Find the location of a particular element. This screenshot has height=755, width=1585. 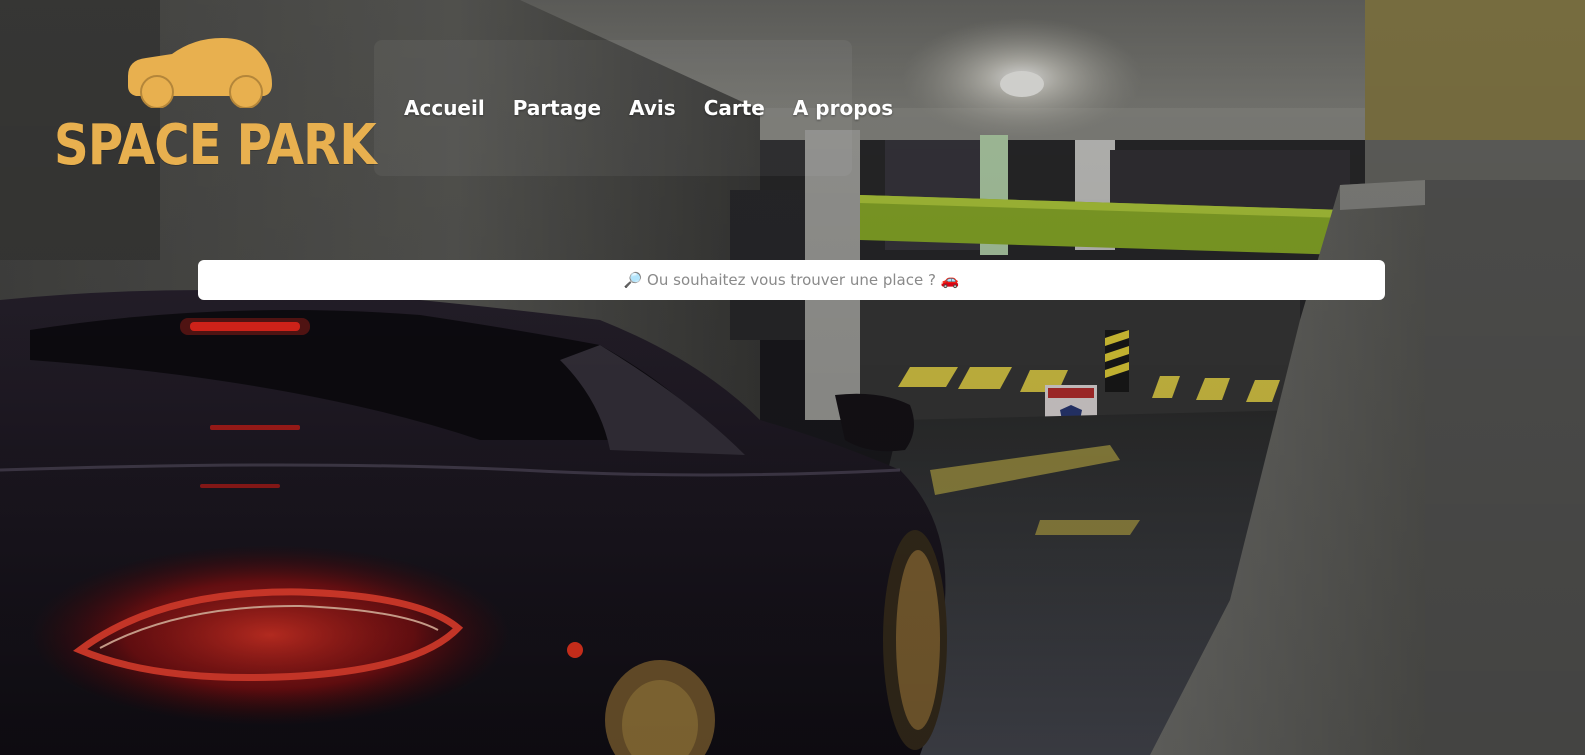

main-nav: Accueil Partage Avis Carte A propos is located at coordinates (633, 108).